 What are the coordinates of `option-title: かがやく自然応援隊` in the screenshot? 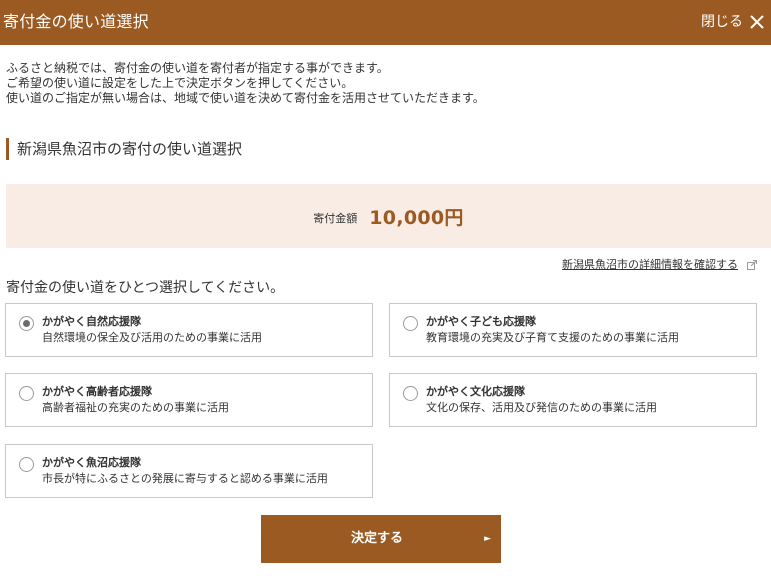 It's located at (91, 321).